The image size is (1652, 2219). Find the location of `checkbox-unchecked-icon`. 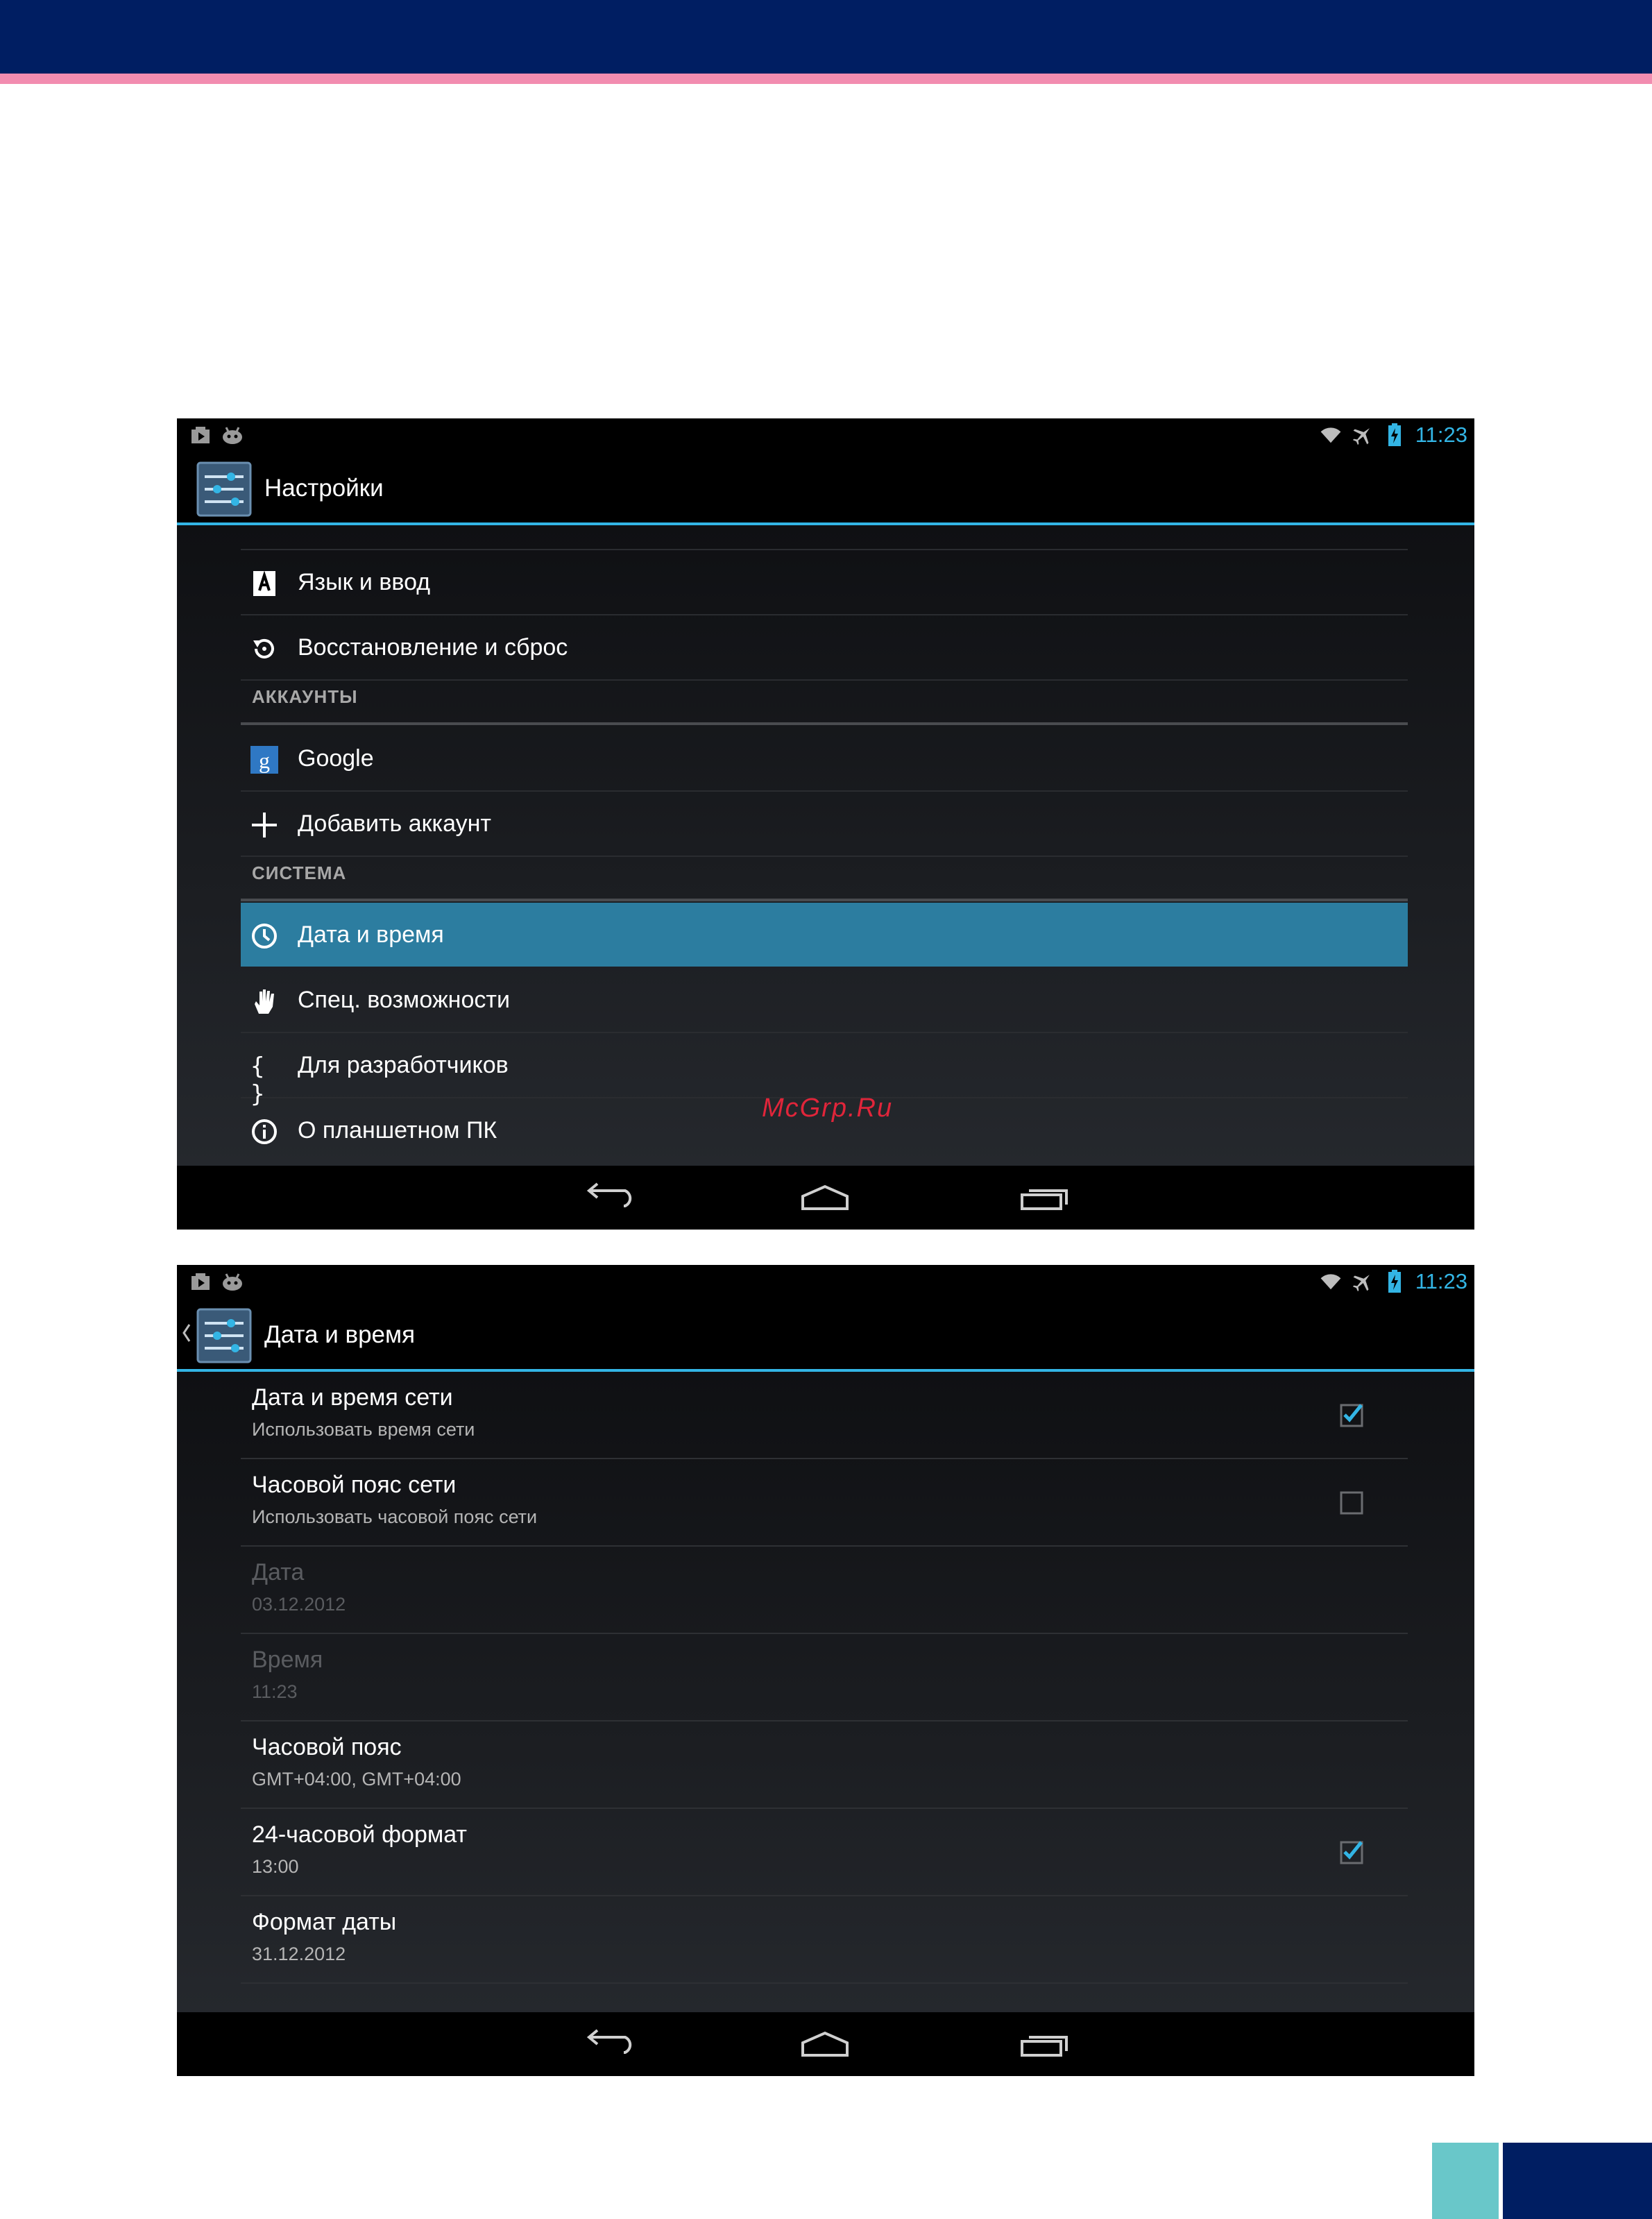

checkbox-unchecked-icon is located at coordinates (1352, 1502).